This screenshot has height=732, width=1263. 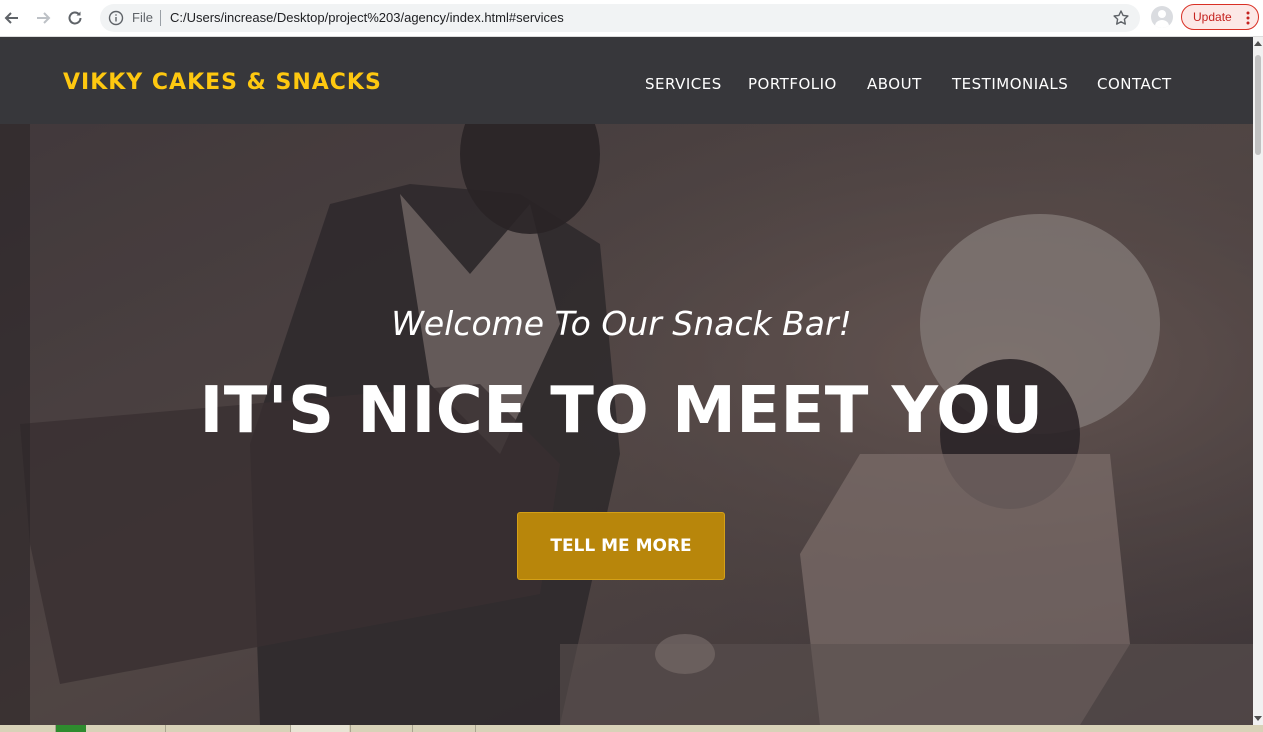 What do you see at coordinates (1162, 17) in the screenshot?
I see `avatar-icon` at bounding box center [1162, 17].